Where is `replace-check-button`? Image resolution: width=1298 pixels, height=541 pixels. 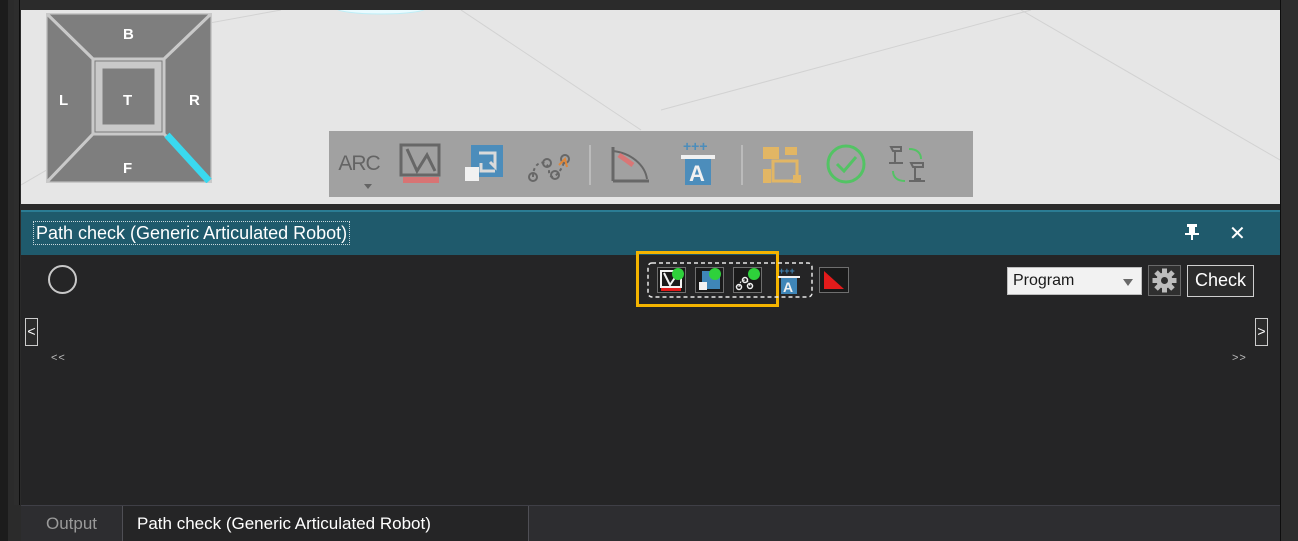 replace-check-button is located at coordinates (709, 280).